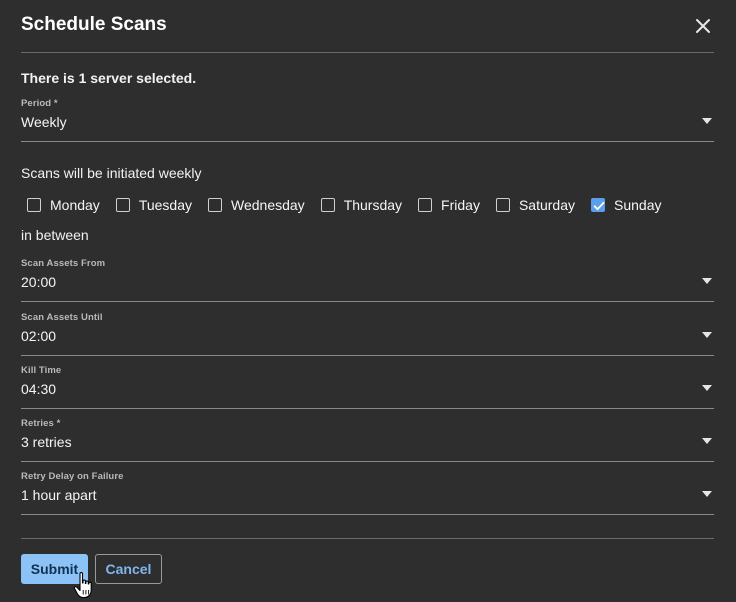 Image resolution: width=736 pixels, height=602 pixels. What do you see at coordinates (165, 205) in the screenshot?
I see `day-label: Tuesday` at bounding box center [165, 205].